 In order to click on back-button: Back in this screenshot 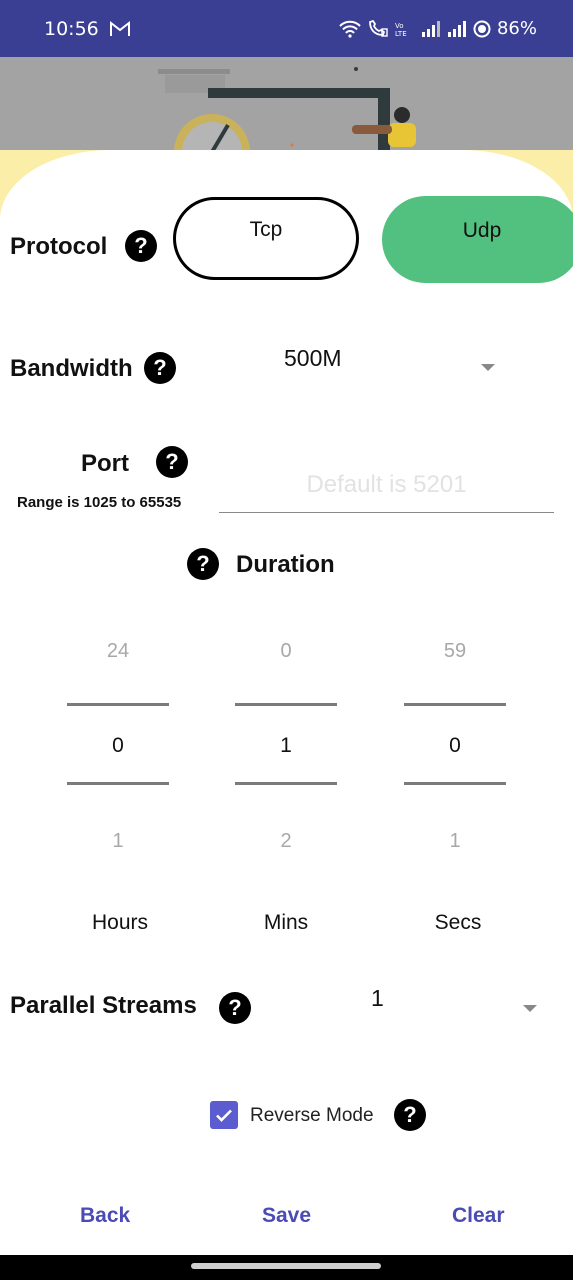, I will do `click(105, 1216)`.